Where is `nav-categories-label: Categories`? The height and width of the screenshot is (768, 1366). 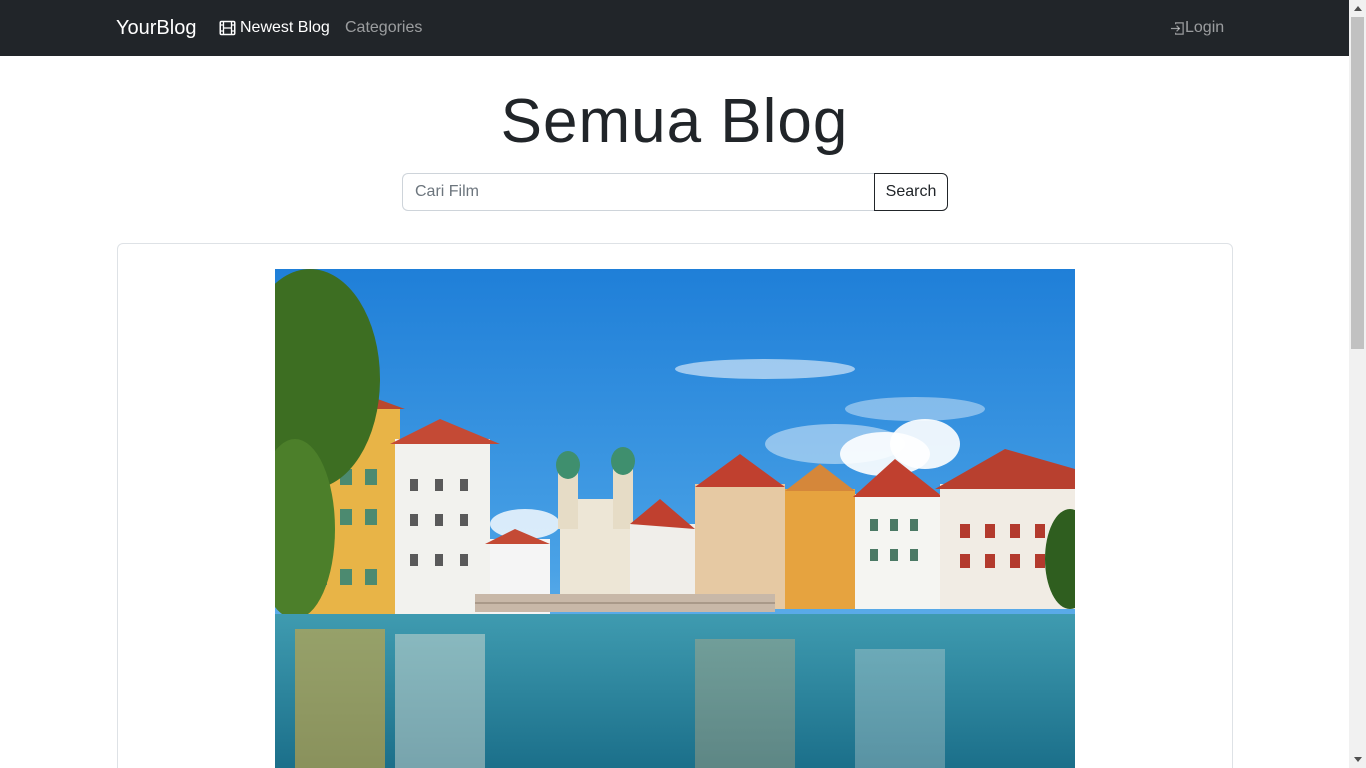
nav-categories-label: Categories is located at coordinates (384, 27).